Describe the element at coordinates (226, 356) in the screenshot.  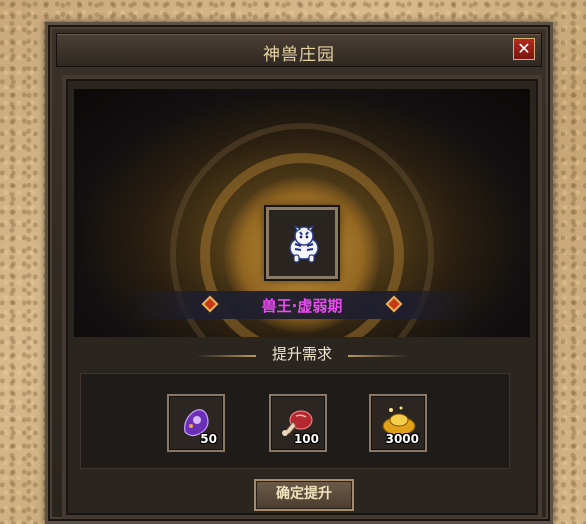
I see `divider-left` at that location.